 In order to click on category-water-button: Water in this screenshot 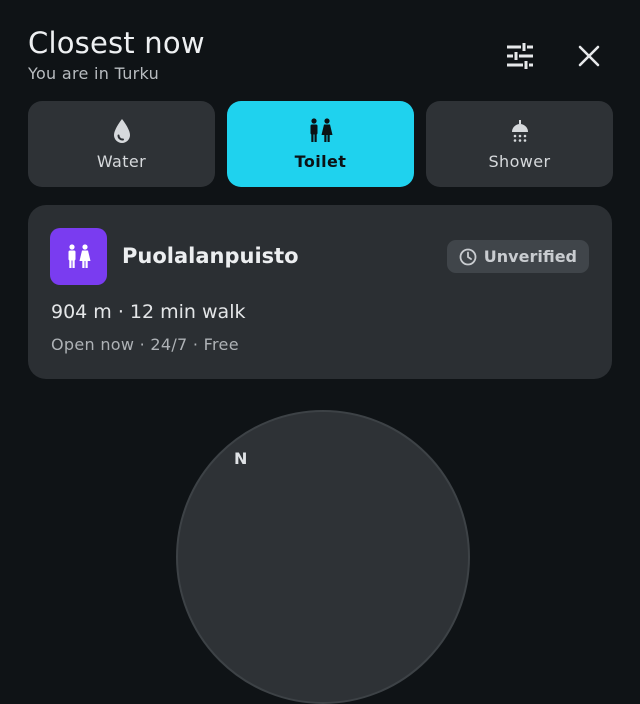, I will do `click(121, 144)`.